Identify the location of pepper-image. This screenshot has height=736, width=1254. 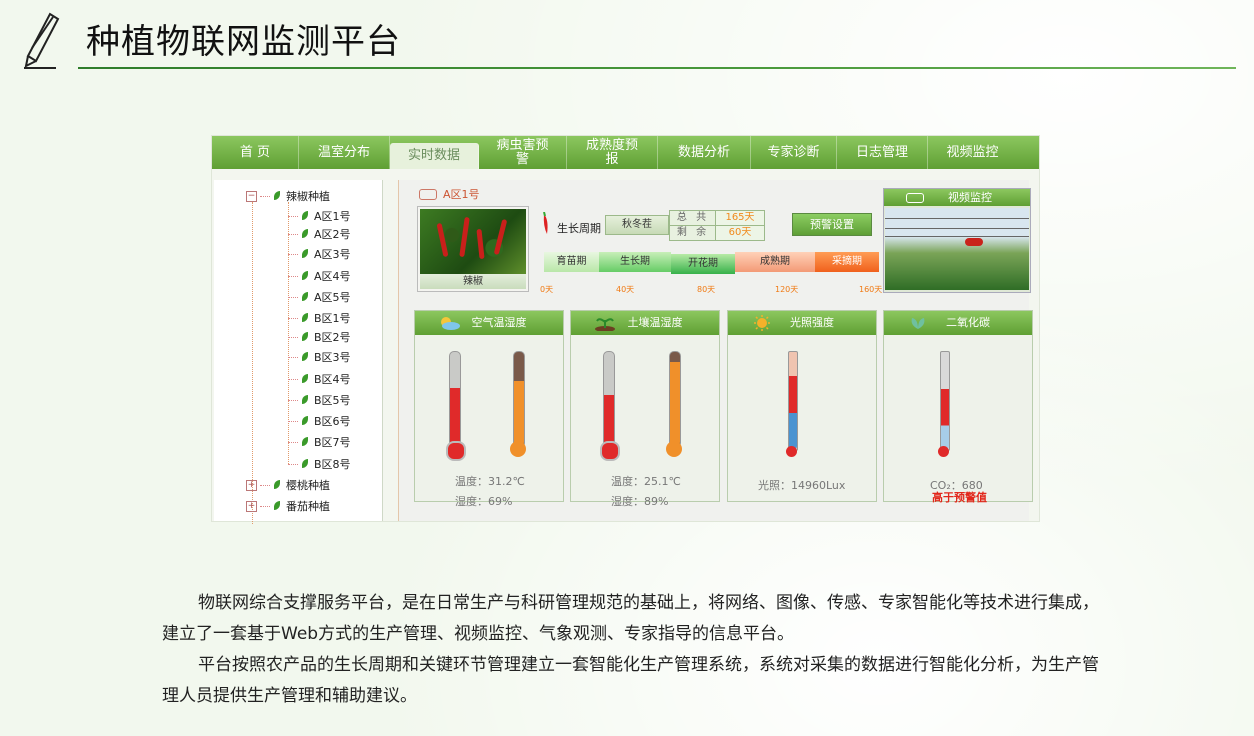
(473, 241).